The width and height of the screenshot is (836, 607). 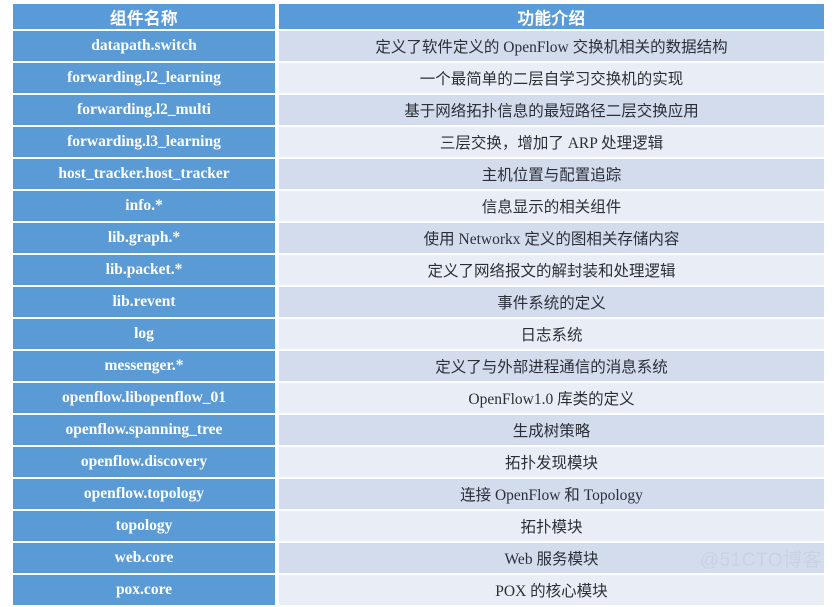 What do you see at coordinates (551, 494) in the screenshot?
I see `cell-component-description: 连接 OpenFlow 和 Topology` at bounding box center [551, 494].